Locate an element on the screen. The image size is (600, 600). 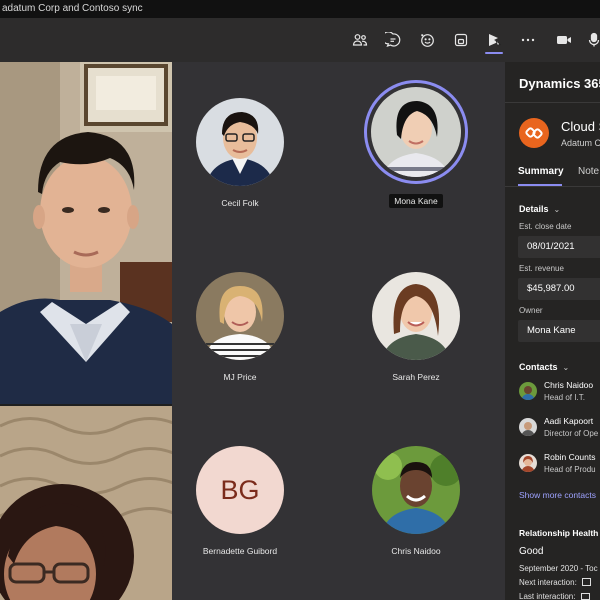
revenue-field: $45,987.00 is located at coordinates (559, 289).